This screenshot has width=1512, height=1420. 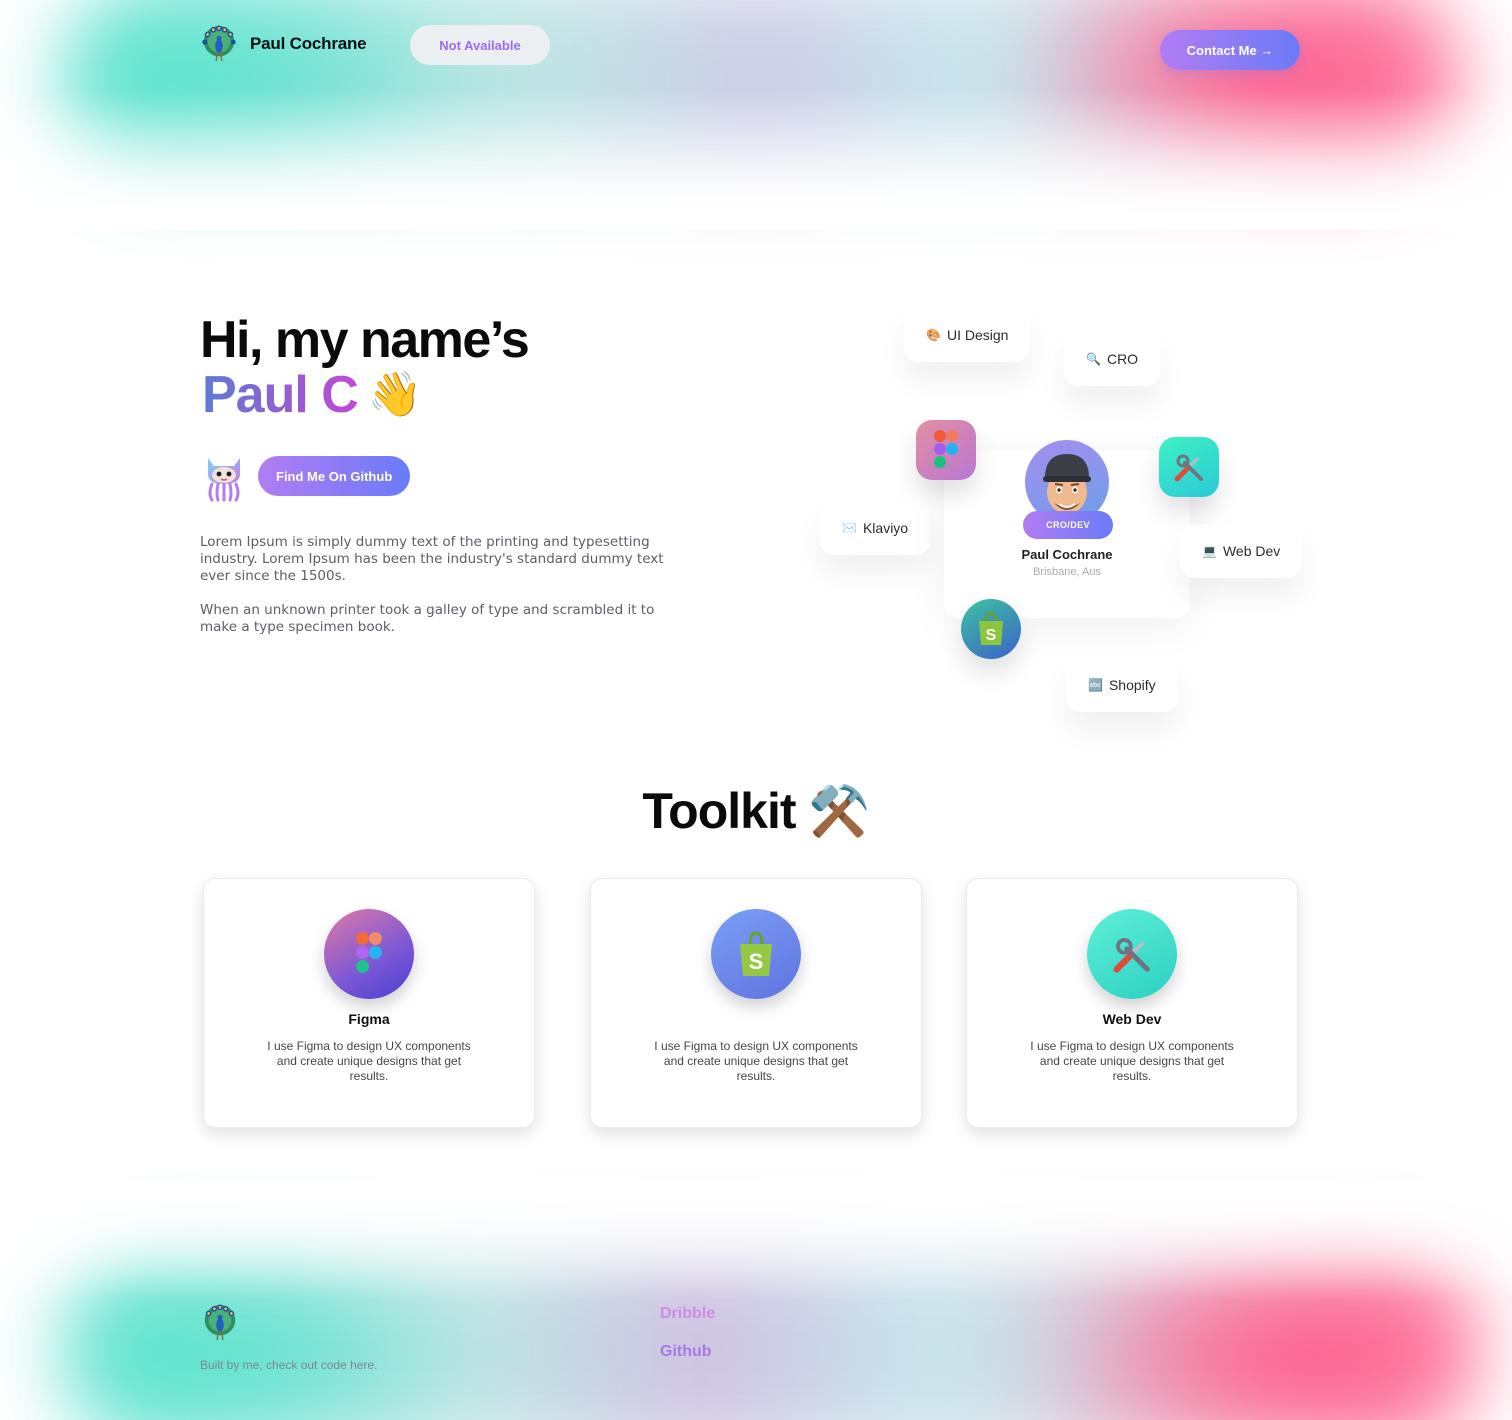 I want to click on web-dev-tile, so click(x=1189, y=467).